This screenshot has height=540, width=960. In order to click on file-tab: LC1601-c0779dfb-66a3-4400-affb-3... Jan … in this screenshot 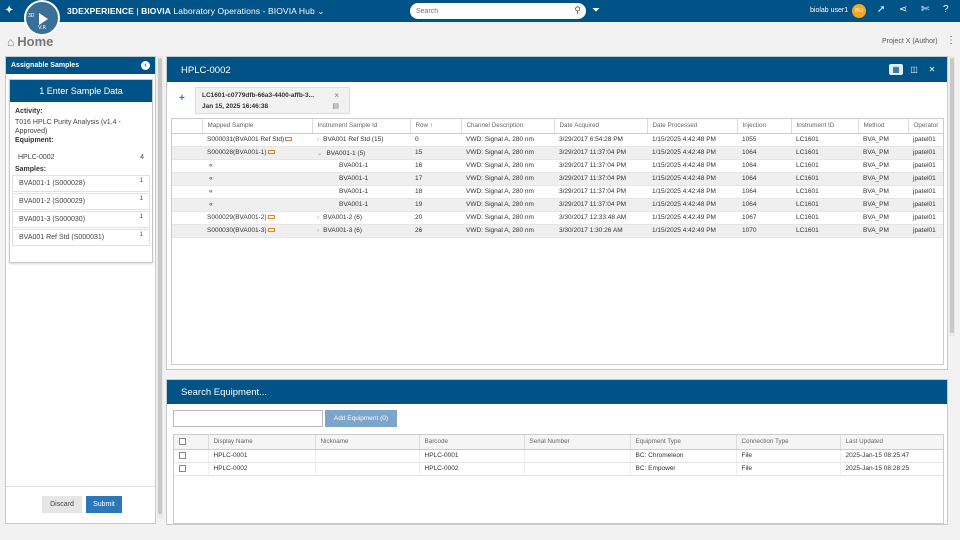, I will do `click(272, 100)`.